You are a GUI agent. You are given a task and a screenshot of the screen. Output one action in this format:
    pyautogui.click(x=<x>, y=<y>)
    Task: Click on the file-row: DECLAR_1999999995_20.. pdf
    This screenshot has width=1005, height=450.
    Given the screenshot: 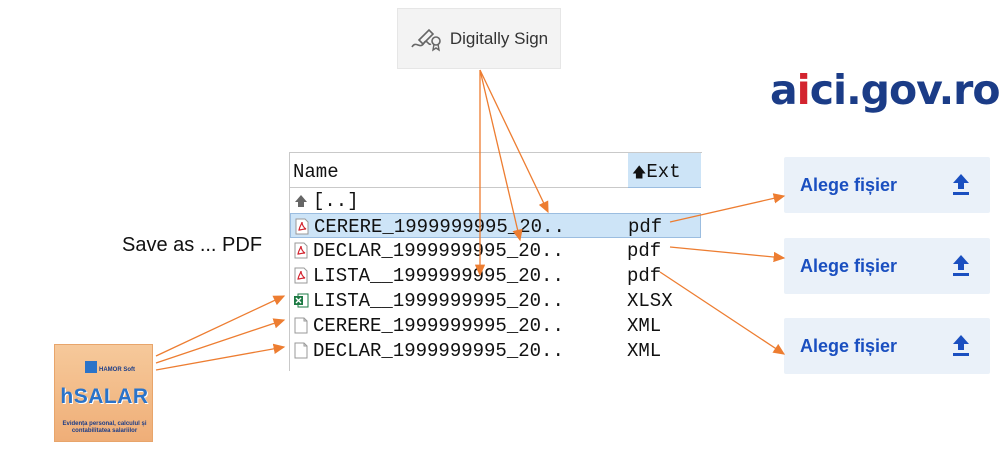 What is the action you would take?
    pyautogui.click(x=495, y=250)
    